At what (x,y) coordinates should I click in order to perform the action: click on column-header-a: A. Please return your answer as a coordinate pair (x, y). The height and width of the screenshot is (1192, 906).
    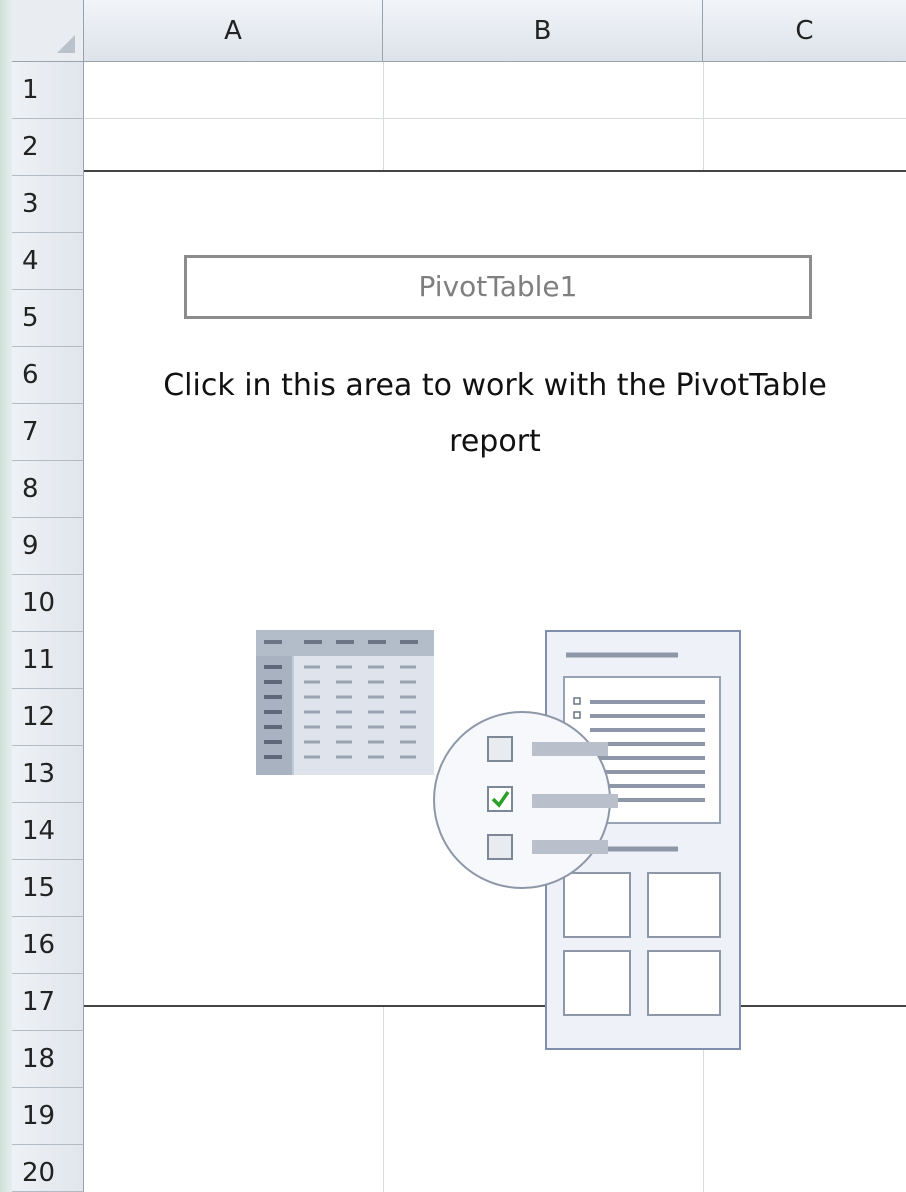
    Looking at the image, I should click on (233, 31).